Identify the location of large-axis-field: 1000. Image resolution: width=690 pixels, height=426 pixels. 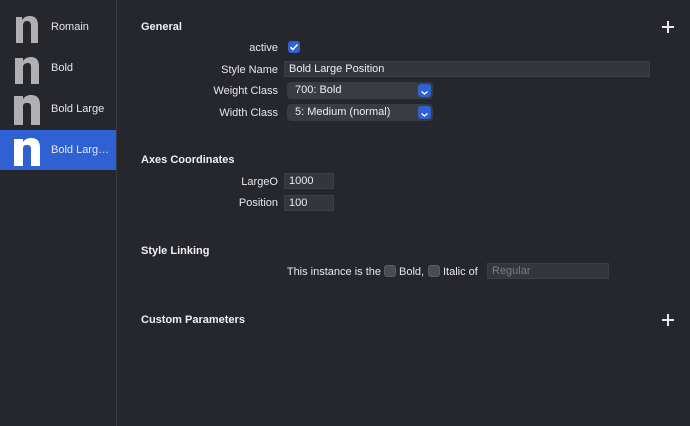
(309, 181).